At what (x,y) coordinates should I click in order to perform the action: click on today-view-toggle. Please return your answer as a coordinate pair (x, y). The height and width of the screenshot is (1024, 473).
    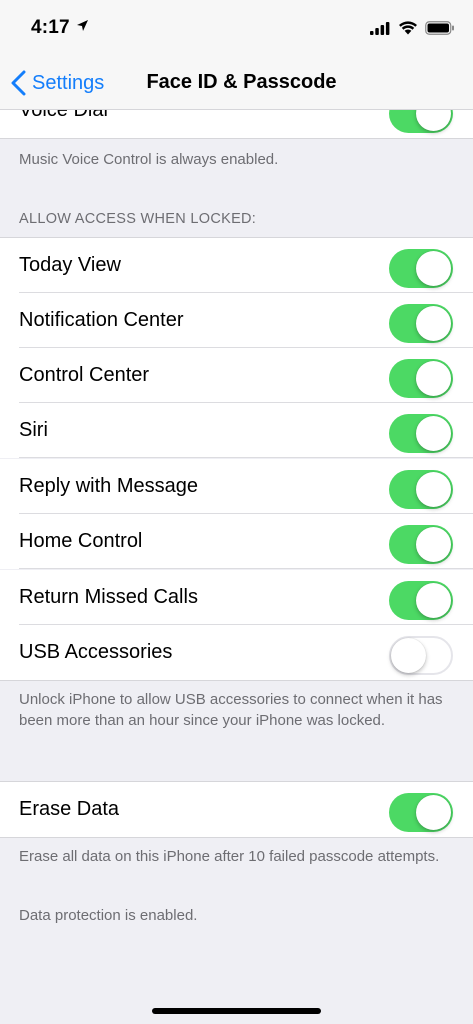
    Looking at the image, I should click on (421, 268).